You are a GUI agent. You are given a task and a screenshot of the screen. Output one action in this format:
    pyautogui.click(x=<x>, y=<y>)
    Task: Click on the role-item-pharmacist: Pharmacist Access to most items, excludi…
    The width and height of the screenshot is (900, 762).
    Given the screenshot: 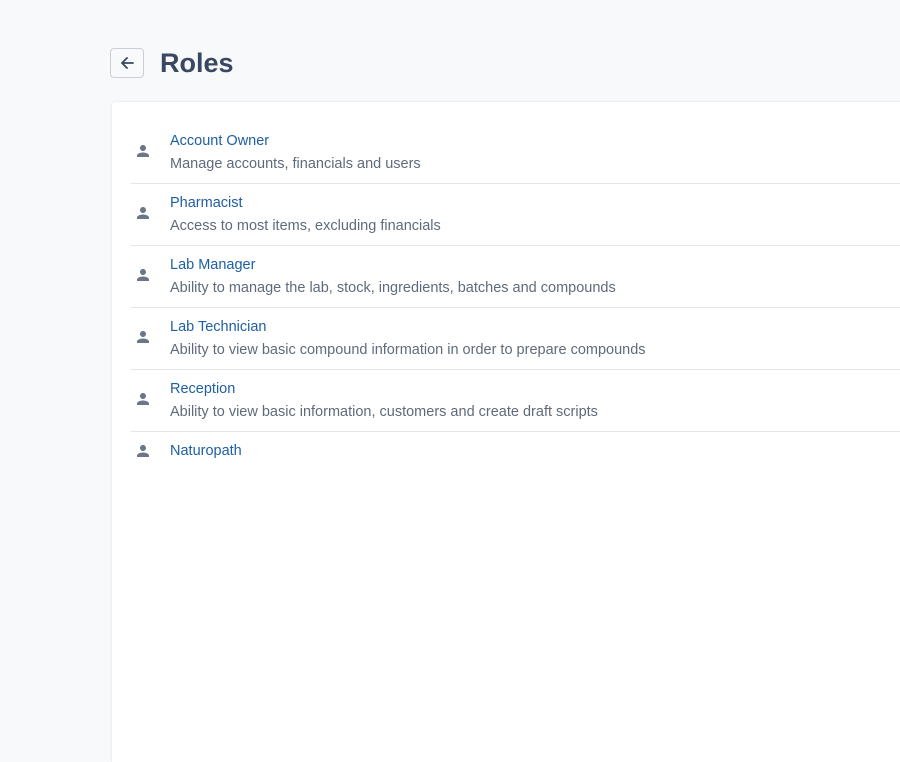 What is the action you would take?
    pyautogui.click(x=515, y=215)
    